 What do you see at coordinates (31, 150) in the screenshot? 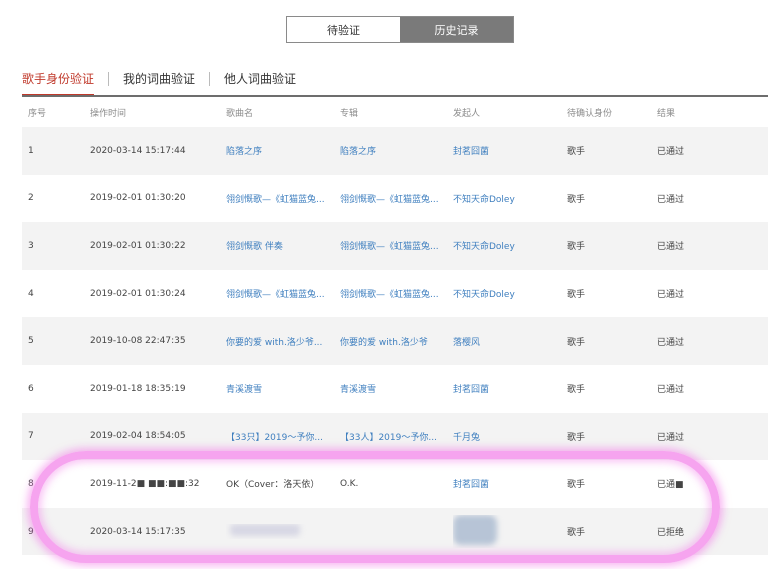
I see `row-number: 1` at bounding box center [31, 150].